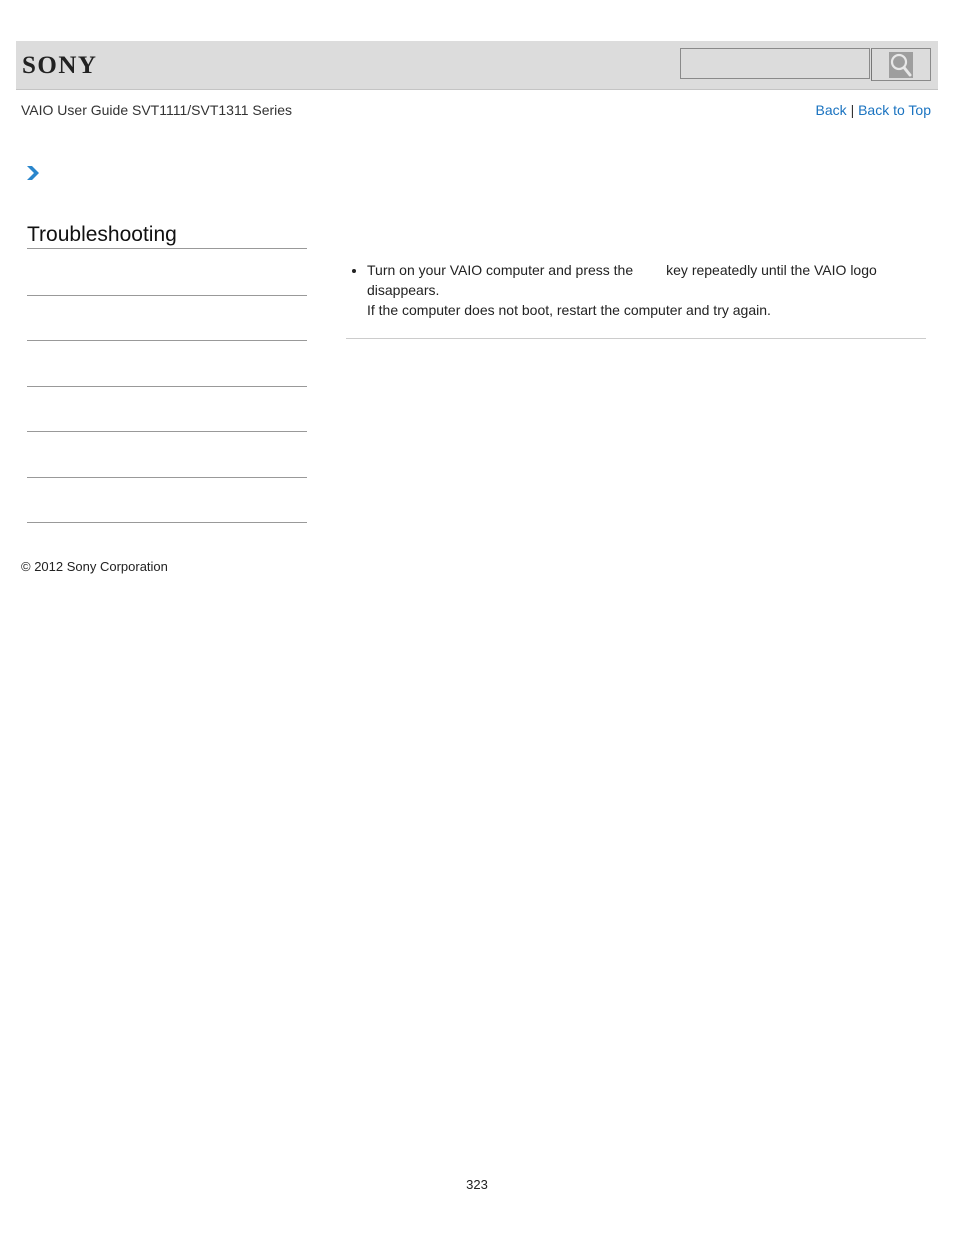  I want to click on copyright: © 2012 Sony Corporation, so click(94, 566).